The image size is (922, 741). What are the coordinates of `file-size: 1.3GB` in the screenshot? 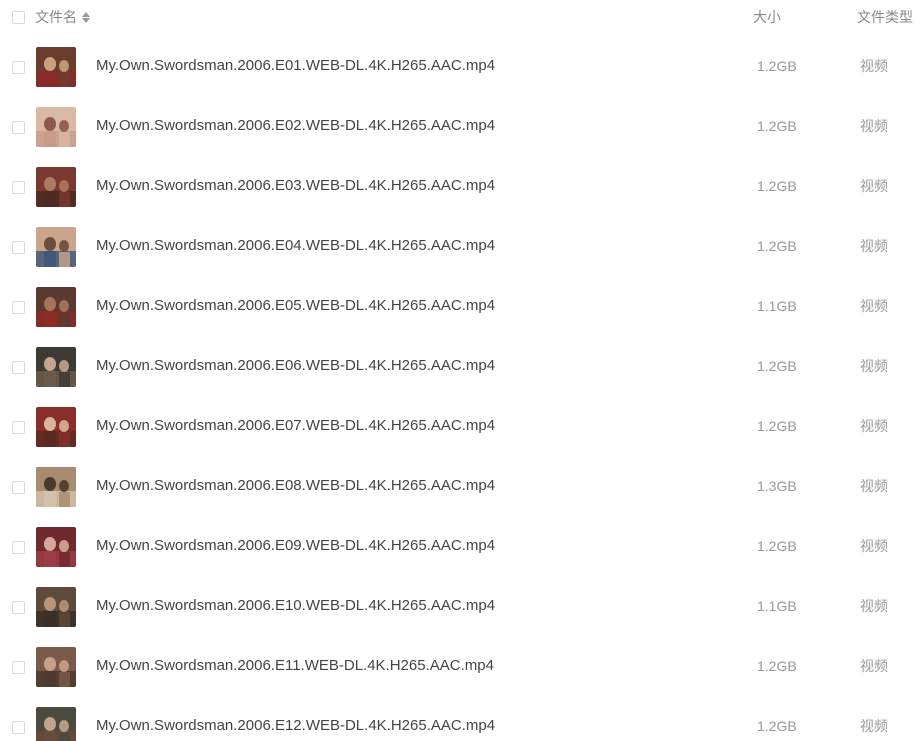 It's located at (777, 486).